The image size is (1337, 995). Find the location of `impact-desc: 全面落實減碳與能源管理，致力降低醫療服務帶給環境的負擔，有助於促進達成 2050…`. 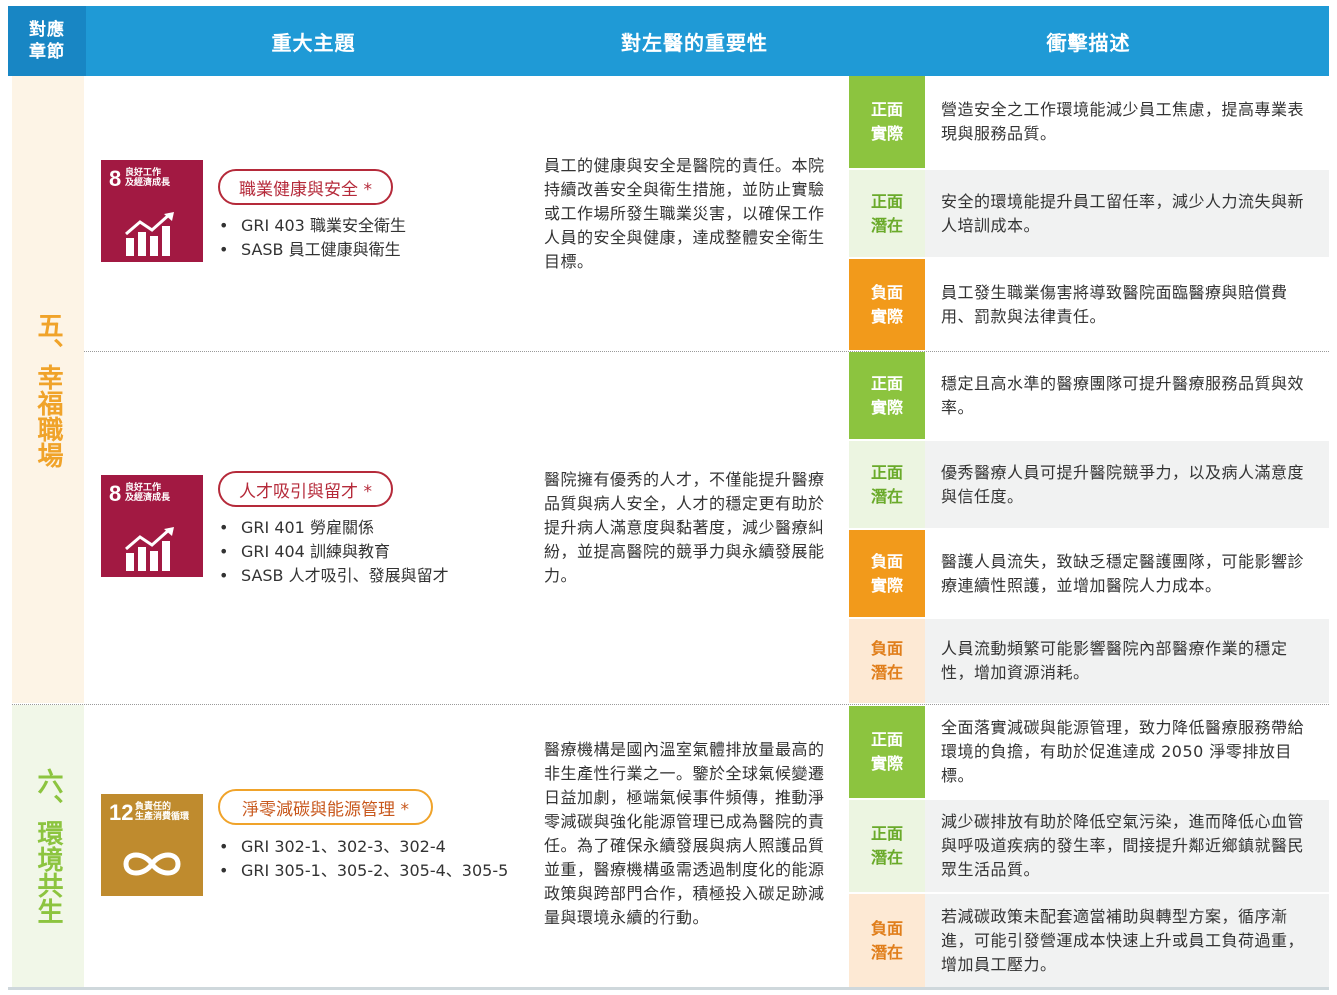

impact-desc: 全面落實減碳與能源管理，致力降低醫療服務帶給環境的負擔，有助於促進達成 2050… is located at coordinates (1123, 751).